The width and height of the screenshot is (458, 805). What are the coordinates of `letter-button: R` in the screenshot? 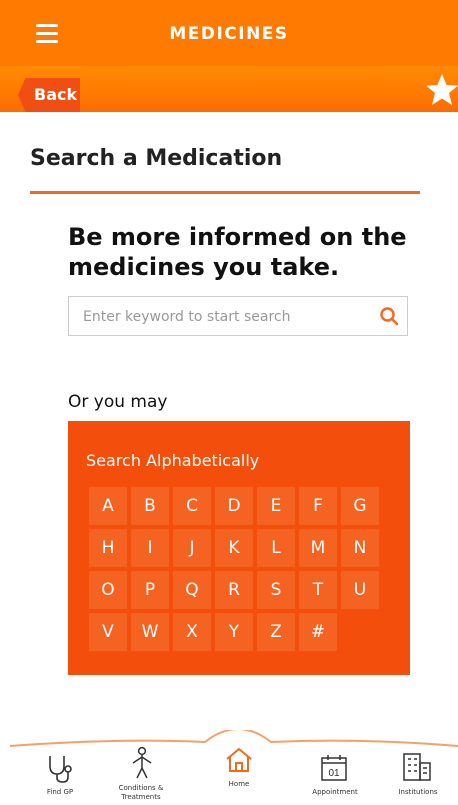 It's located at (234, 590).